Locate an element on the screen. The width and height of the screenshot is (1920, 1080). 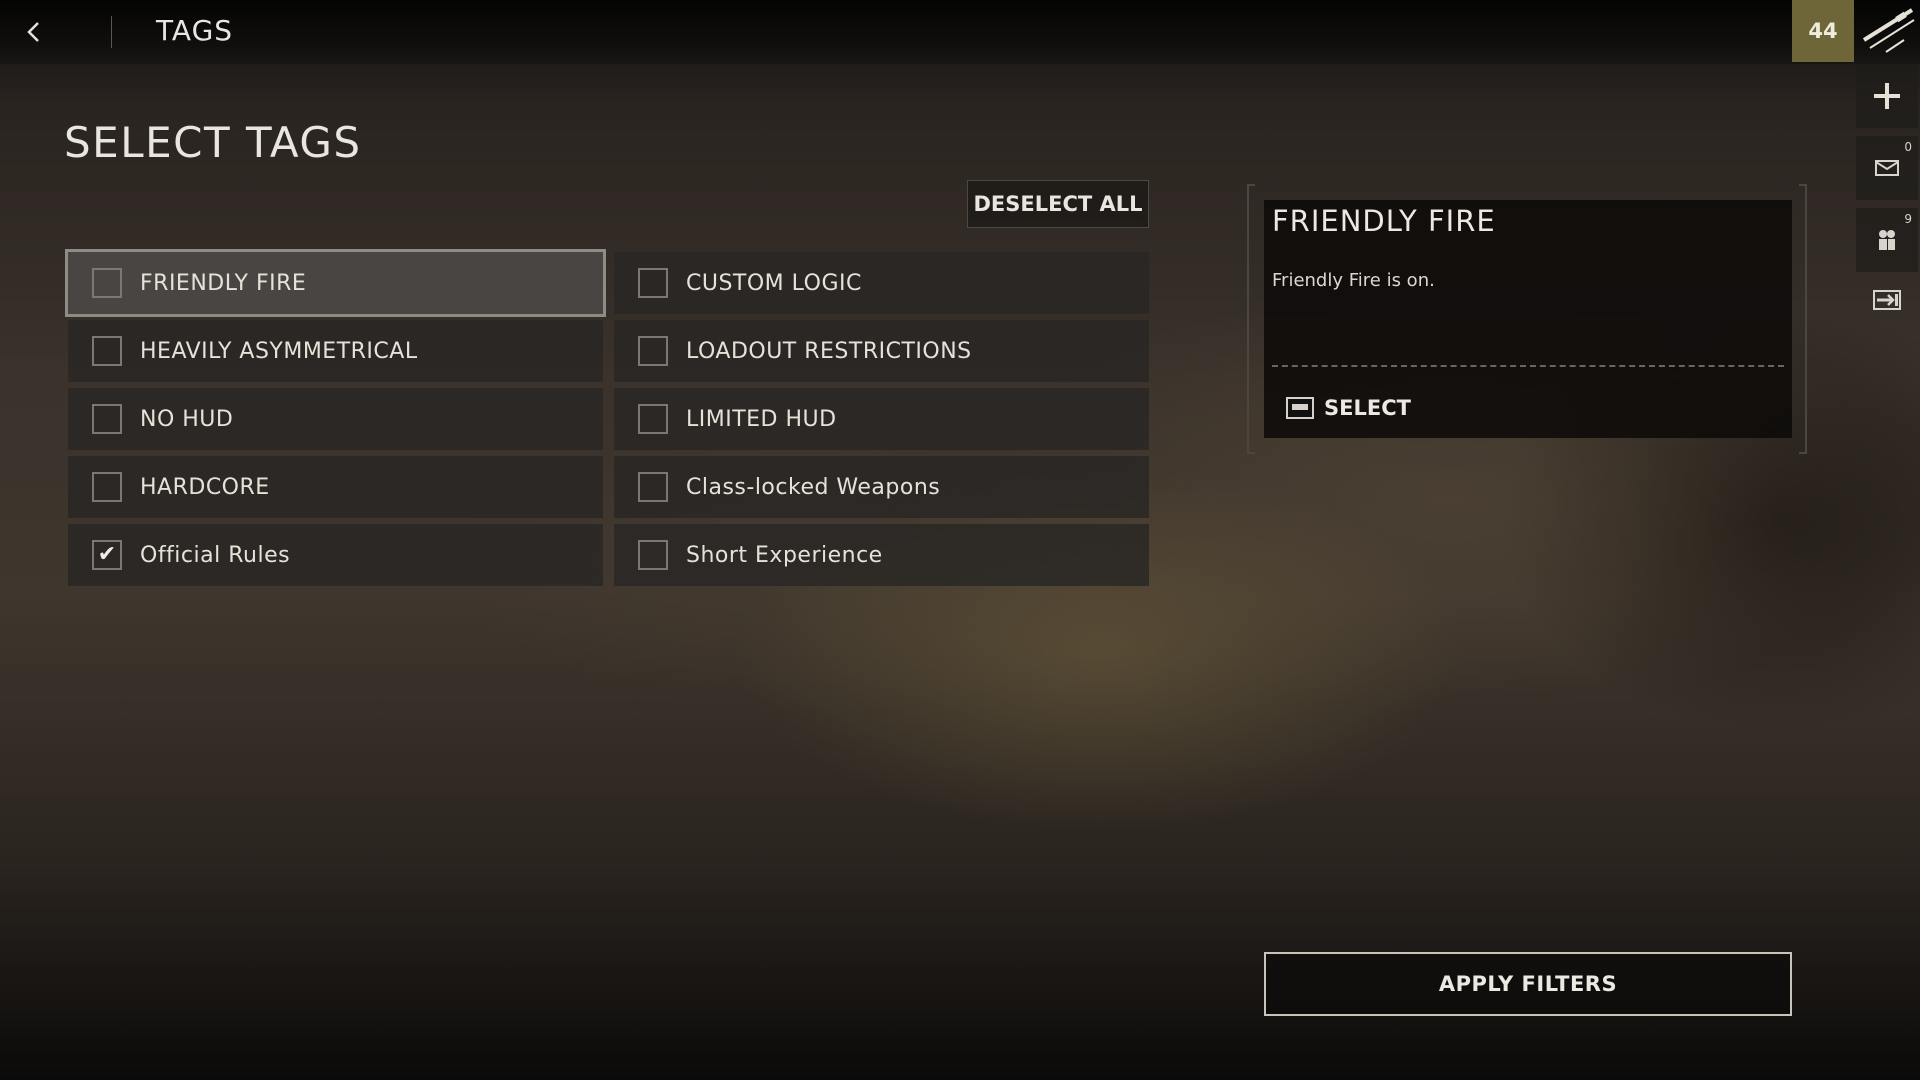
tag-label: LIMITED HUD is located at coordinates (761, 419).